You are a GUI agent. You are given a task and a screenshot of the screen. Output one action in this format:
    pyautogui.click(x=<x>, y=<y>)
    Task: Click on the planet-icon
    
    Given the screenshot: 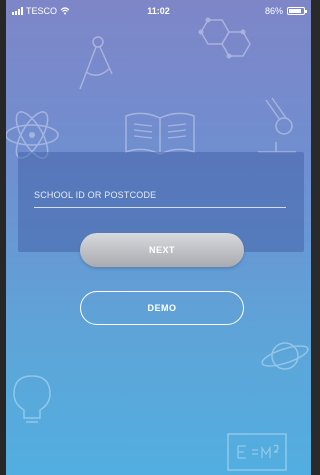 What is the action you would take?
    pyautogui.click(x=285, y=356)
    